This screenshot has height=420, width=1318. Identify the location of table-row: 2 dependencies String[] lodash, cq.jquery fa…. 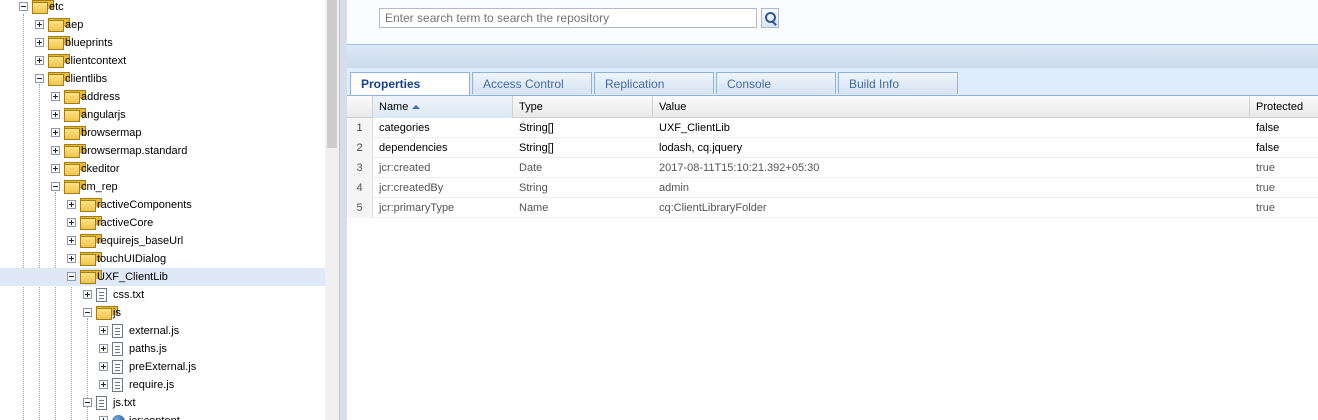
(832, 148).